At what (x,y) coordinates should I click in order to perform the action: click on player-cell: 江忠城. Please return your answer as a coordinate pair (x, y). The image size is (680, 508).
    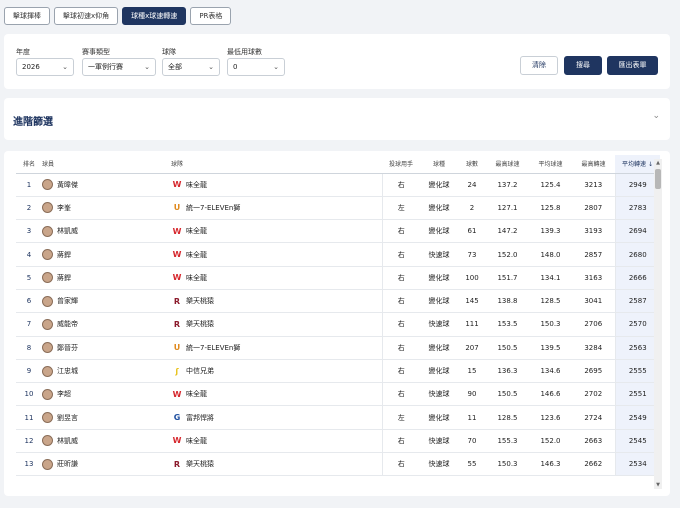
    Looking at the image, I should click on (106, 371).